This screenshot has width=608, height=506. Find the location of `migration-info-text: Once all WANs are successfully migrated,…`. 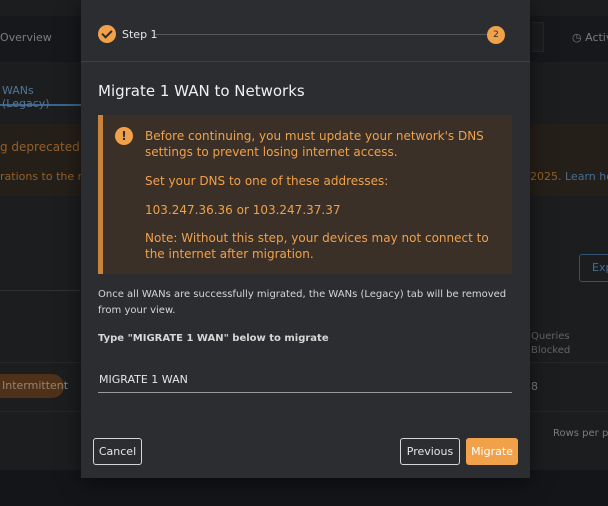

migration-info-text: Once all WANs are successfully migrated,… is located at coordinates (302, 302).